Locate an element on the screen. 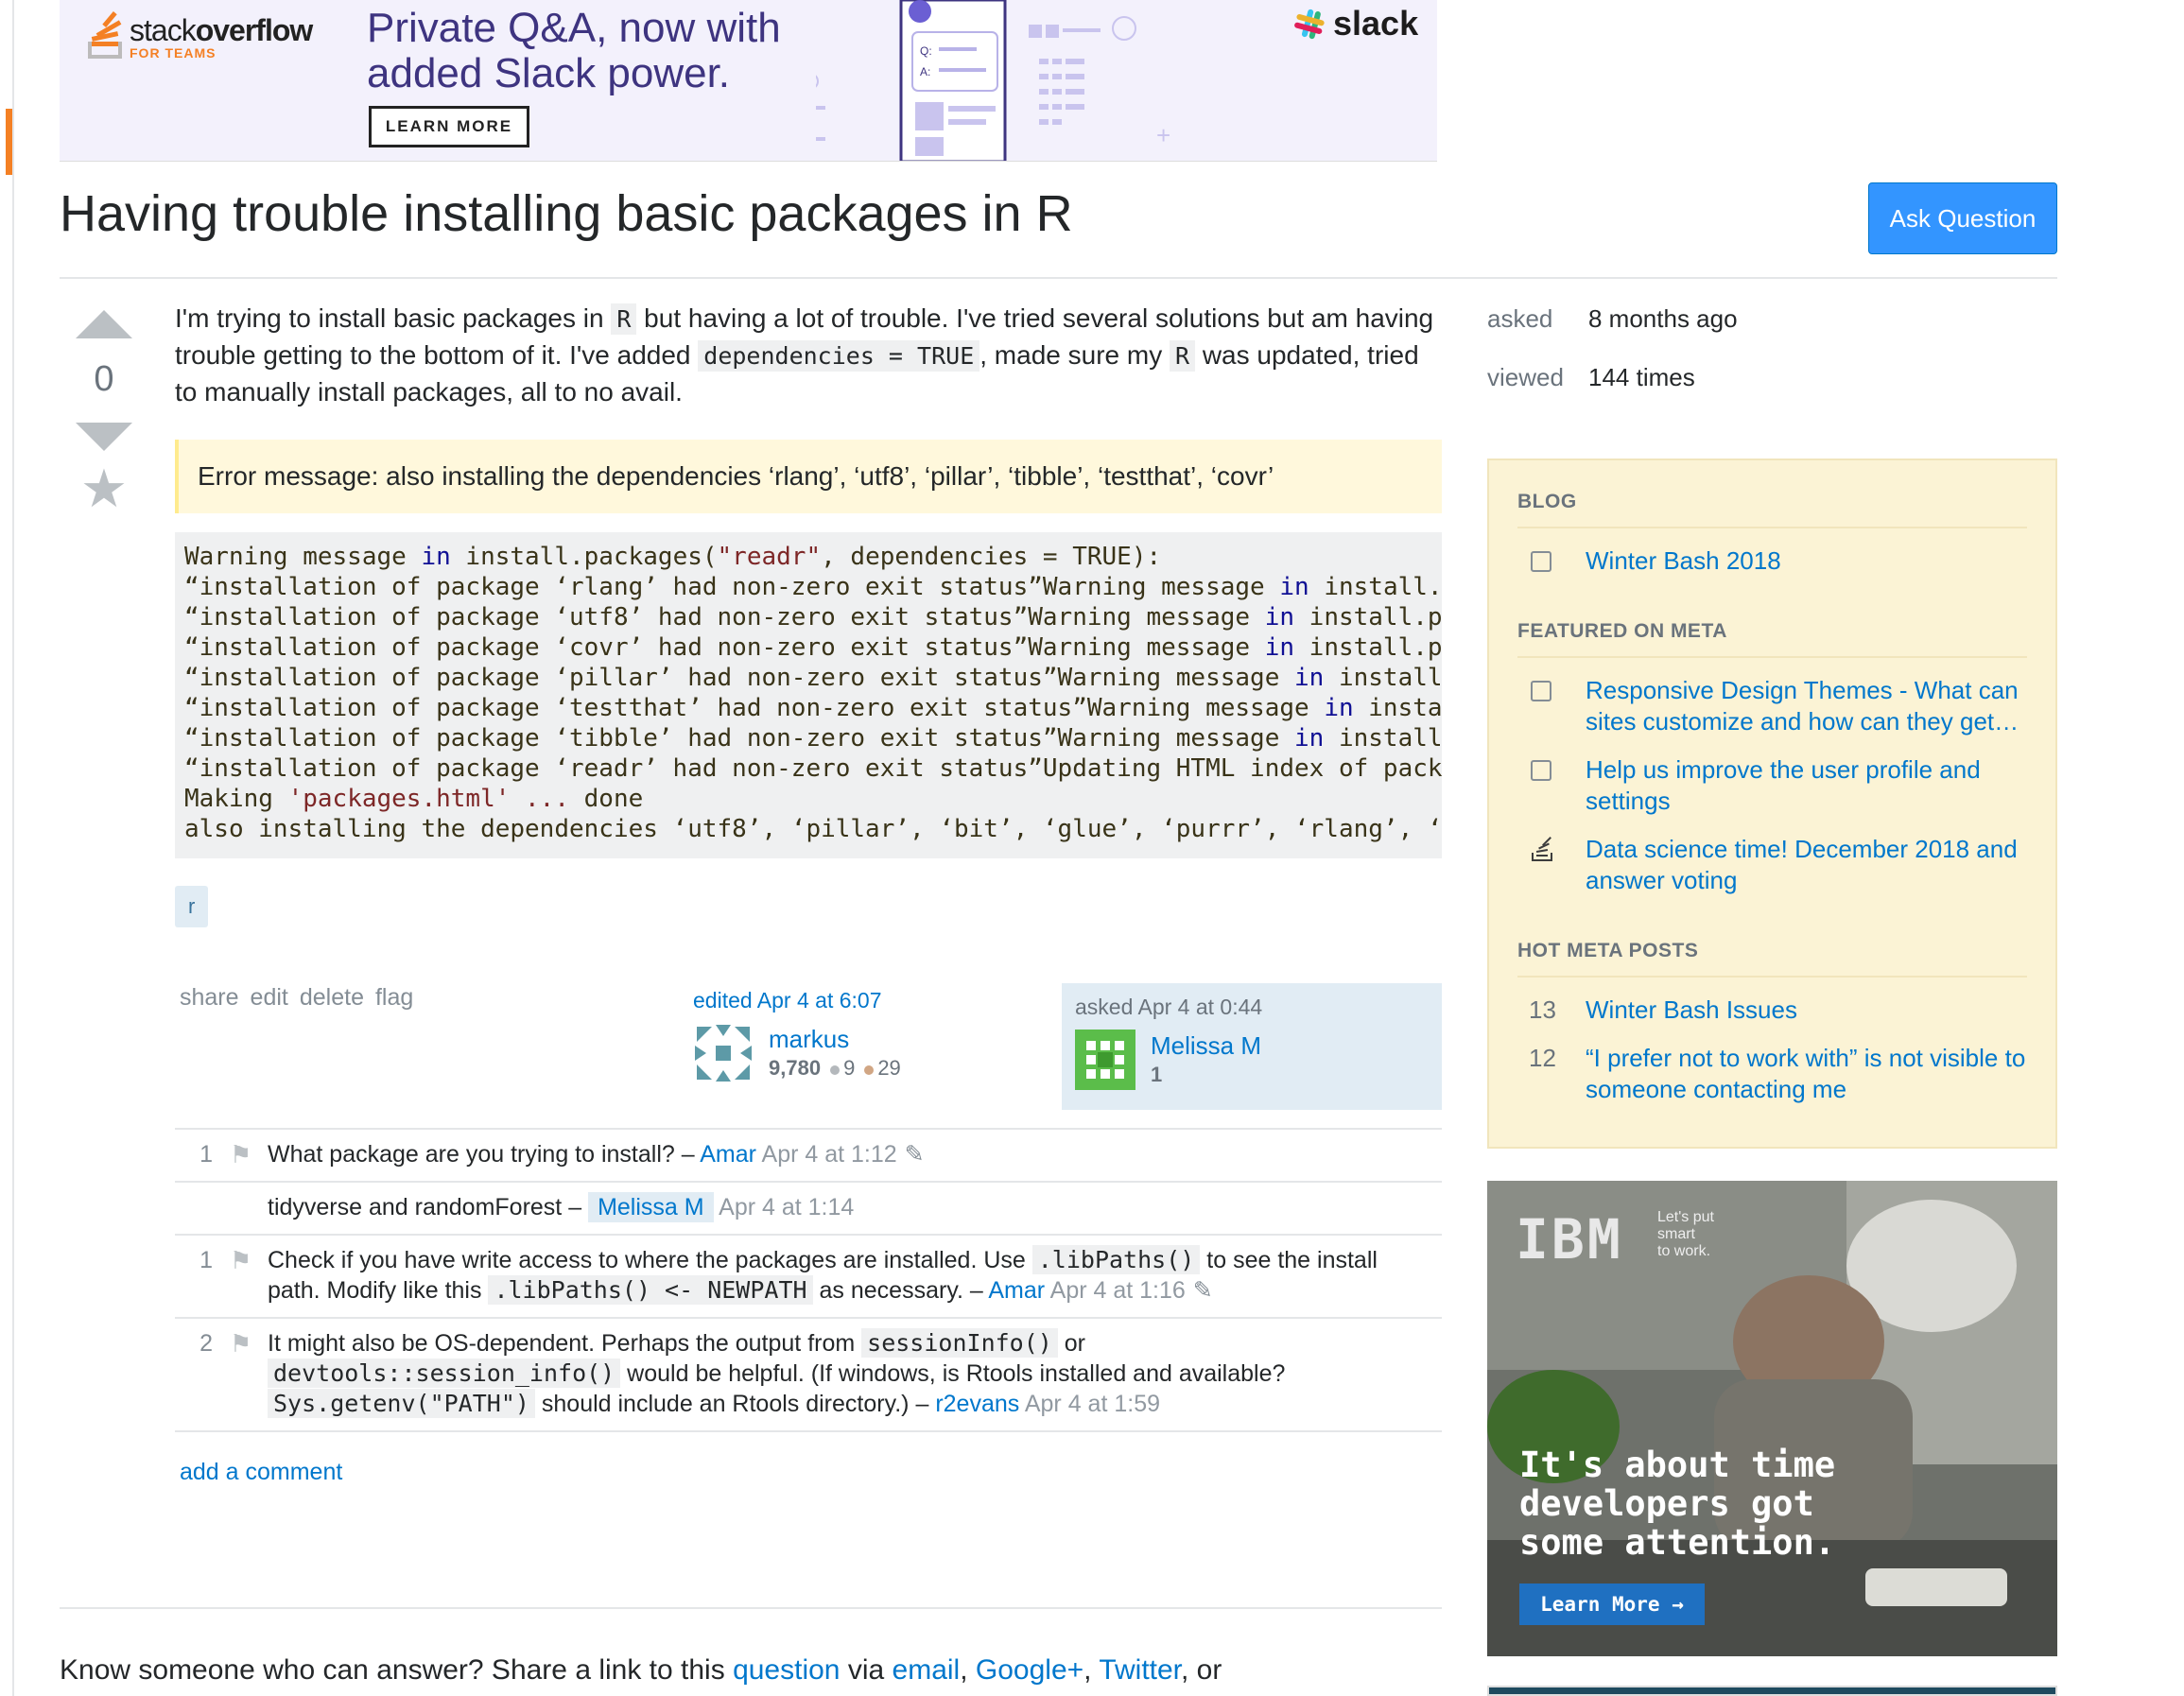 This screenshot has height=1696, width=2184. comment-date: Apr 4 at 1:14 is located at coordinates (786, 1207).